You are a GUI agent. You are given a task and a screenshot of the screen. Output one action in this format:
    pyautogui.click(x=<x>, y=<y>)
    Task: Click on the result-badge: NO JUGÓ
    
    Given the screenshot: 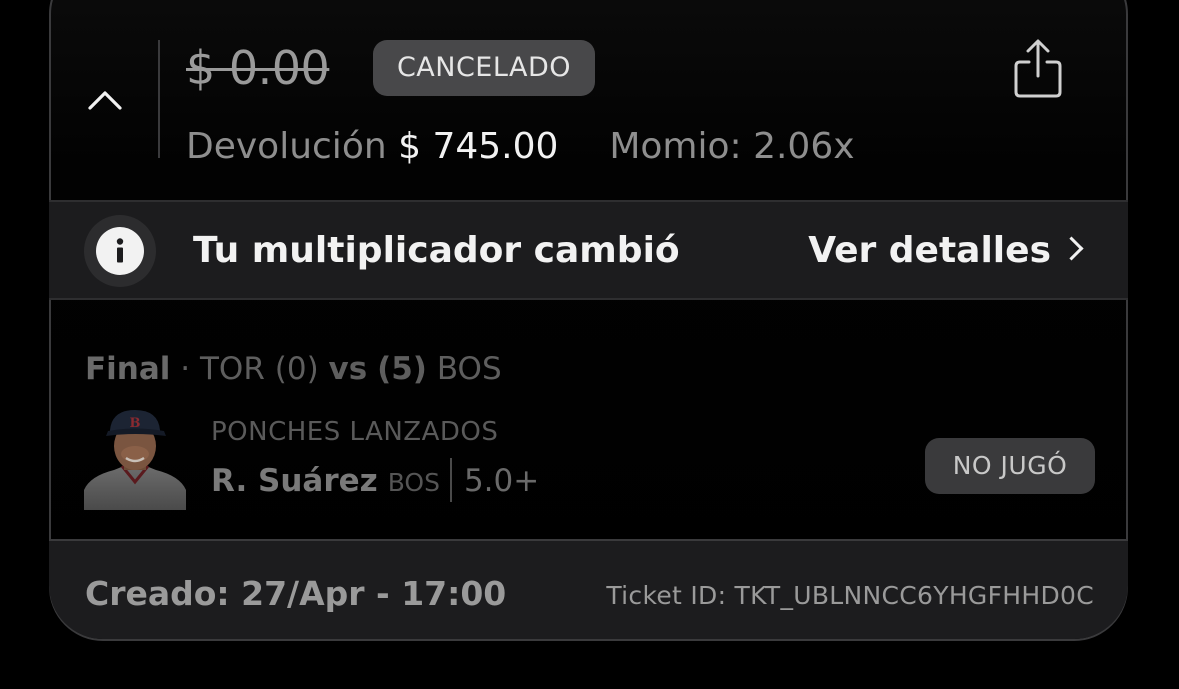 What is the action you would take?
    pyautogui.click(x=1010, y=466)
    